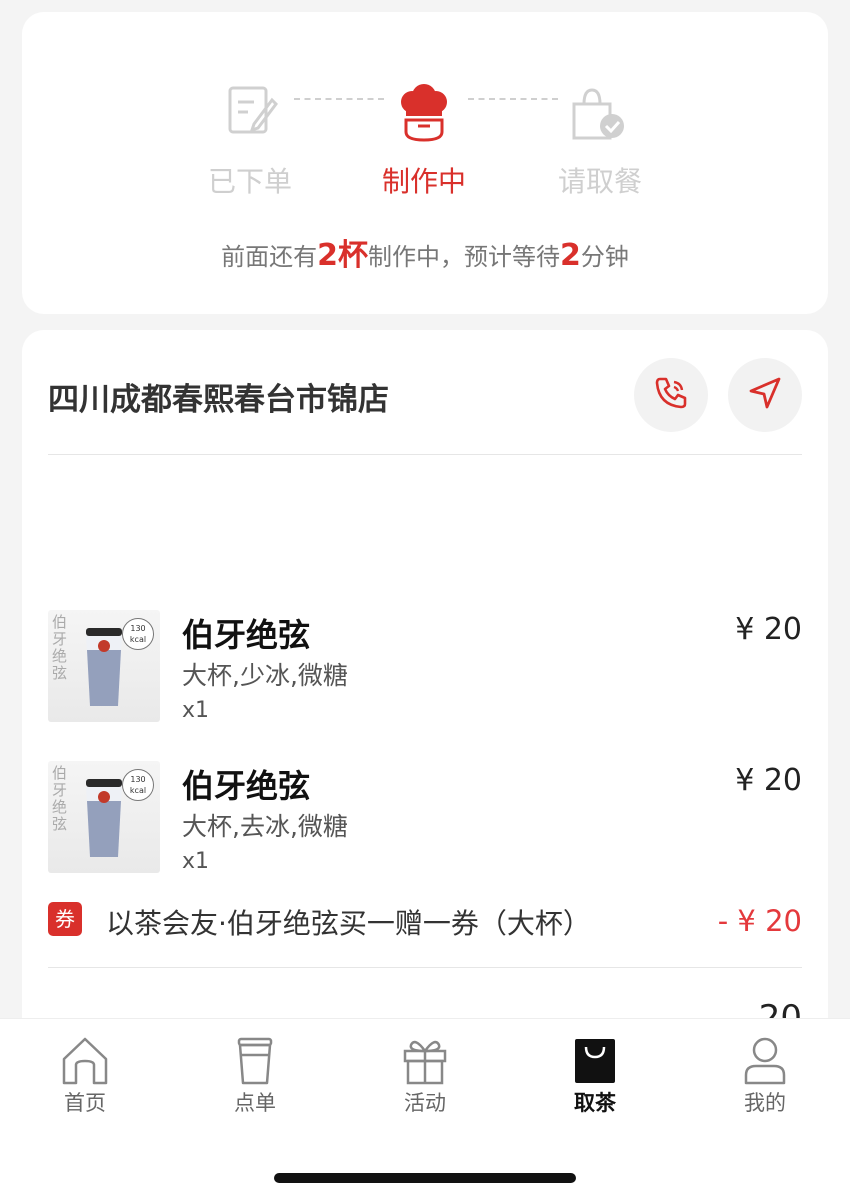 This screenshot has height=1200, width=850. Describe the element at coordinates (425, 1060) in the screenshot. I see `gift-icon` at that location.